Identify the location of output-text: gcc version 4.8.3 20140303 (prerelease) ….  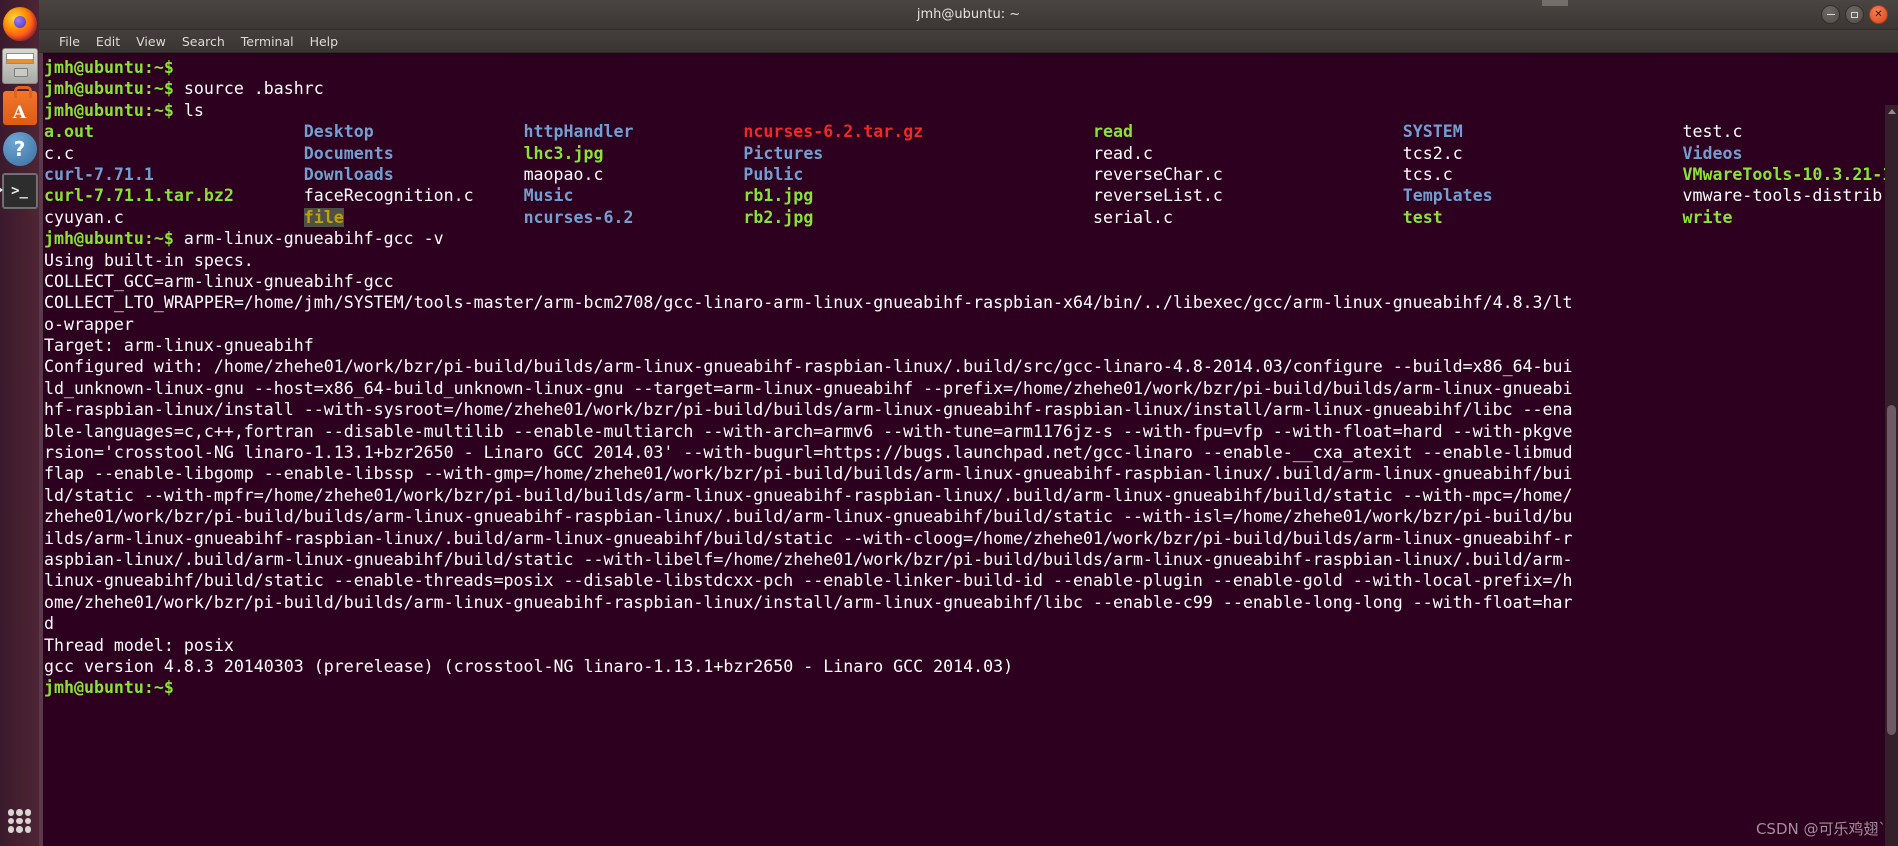
(529, 666).